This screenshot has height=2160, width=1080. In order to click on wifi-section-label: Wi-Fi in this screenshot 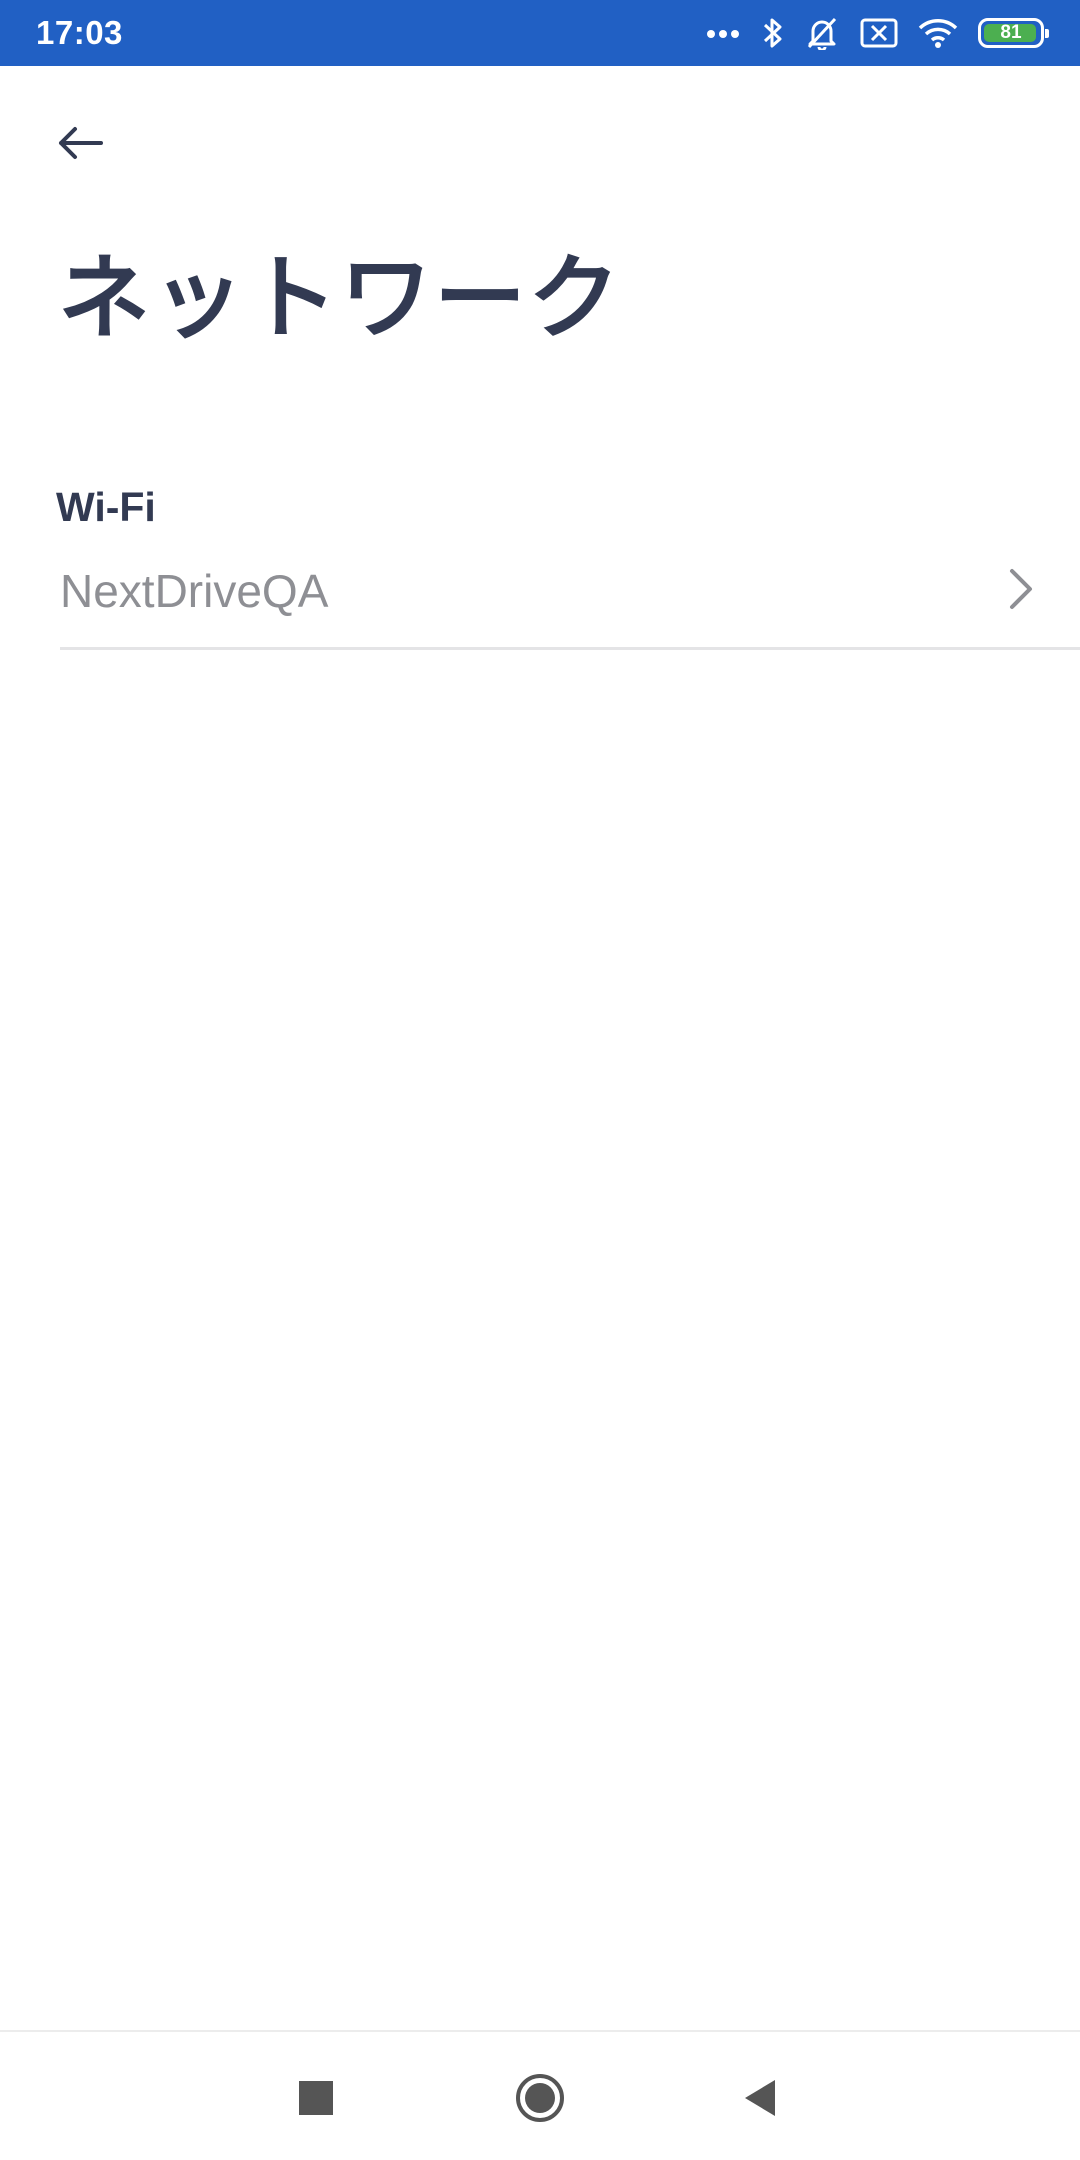, I will do `click(106, 507)`.